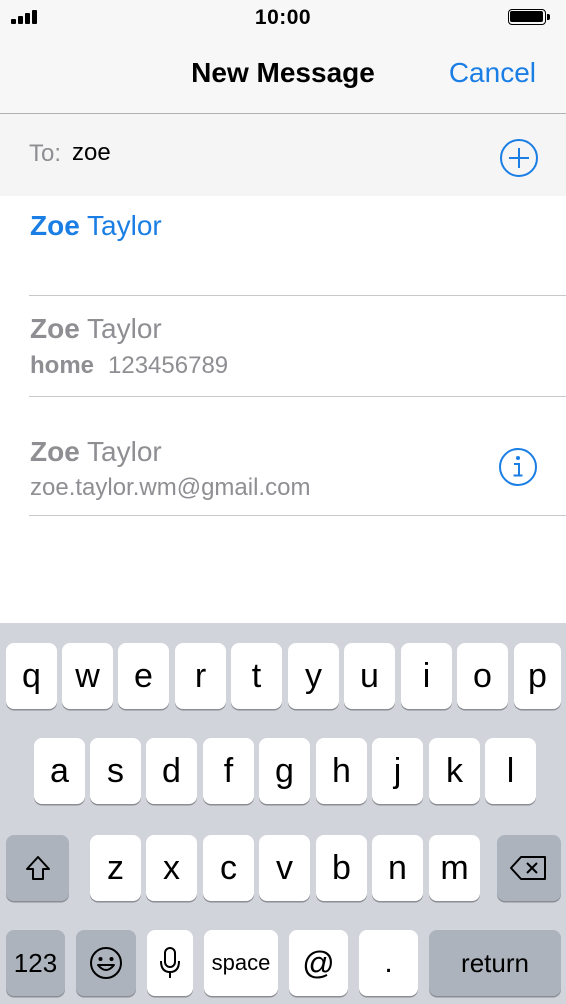 This screenshot has width=566, height=1004. I want to click on key-e: e, so click(143, 676).